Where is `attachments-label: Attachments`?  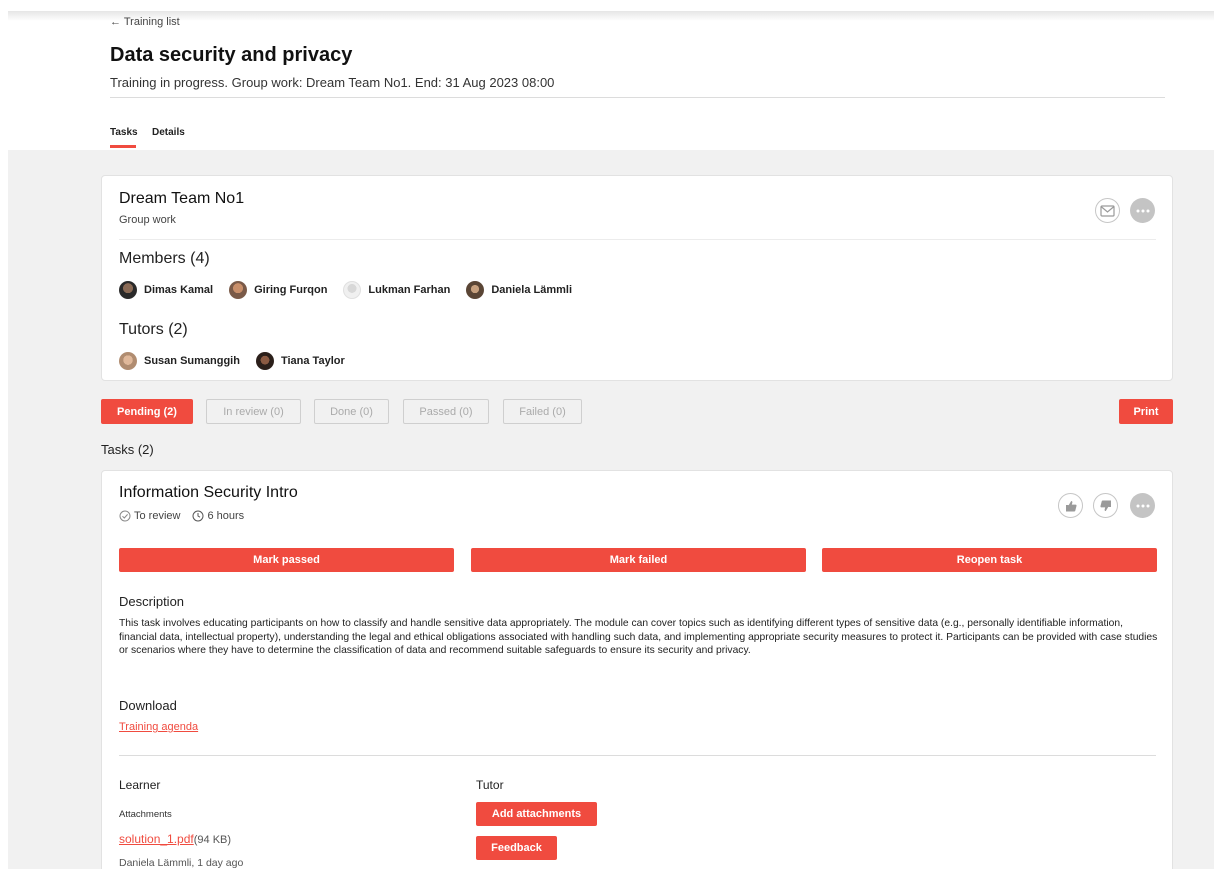
attachments-label: Attachments is located at coordinates (145, 814).